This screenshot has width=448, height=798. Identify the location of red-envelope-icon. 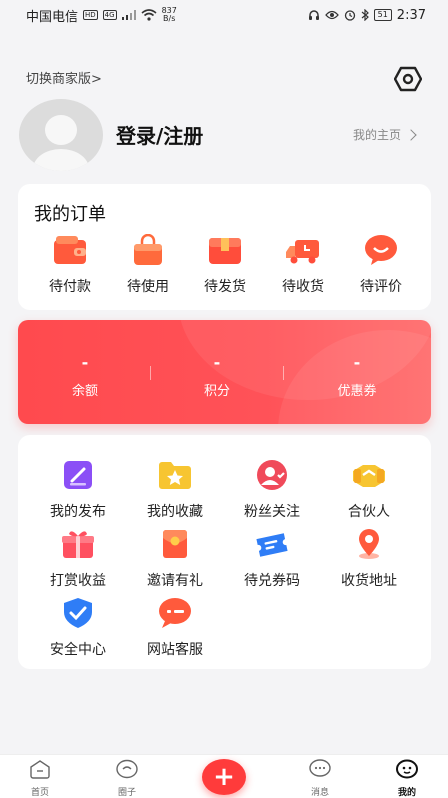
(175, 544).